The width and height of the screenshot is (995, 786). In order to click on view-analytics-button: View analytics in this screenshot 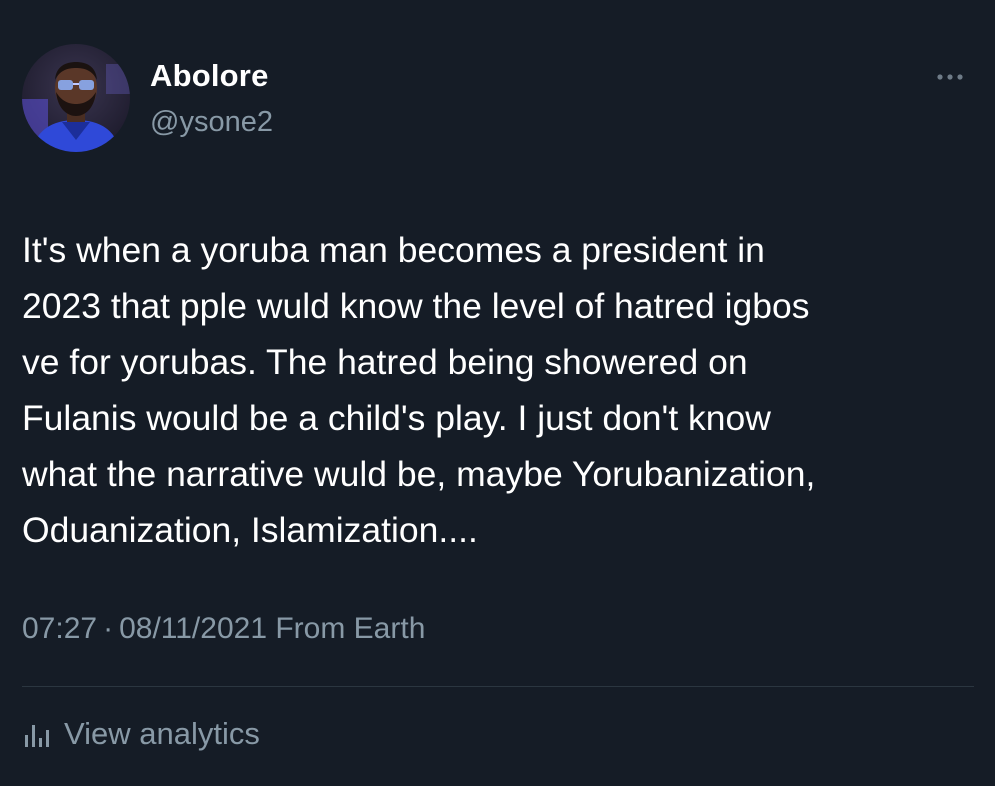, I will do `click(141, 734)`.